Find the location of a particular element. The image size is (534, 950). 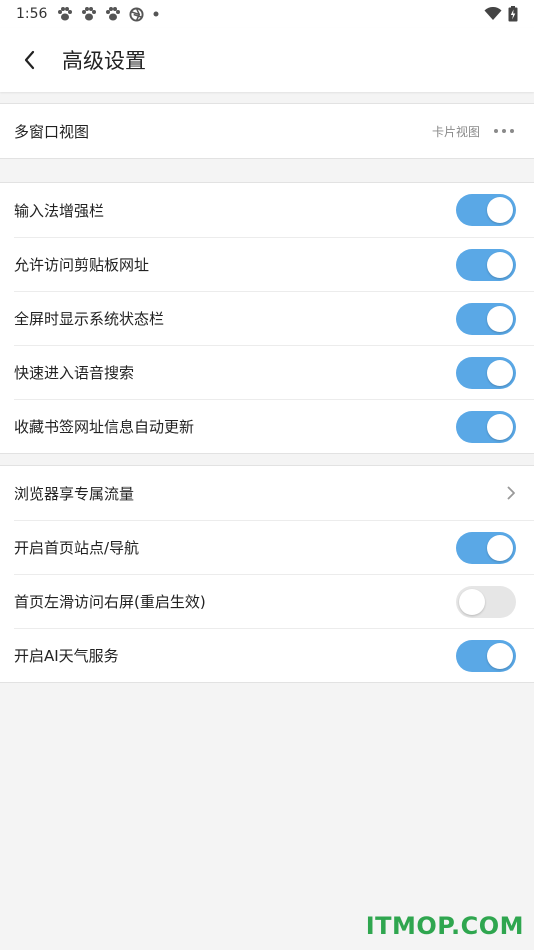

setting-label: 全屏时显示系统状态栏 is located at coordinates (89, 319).